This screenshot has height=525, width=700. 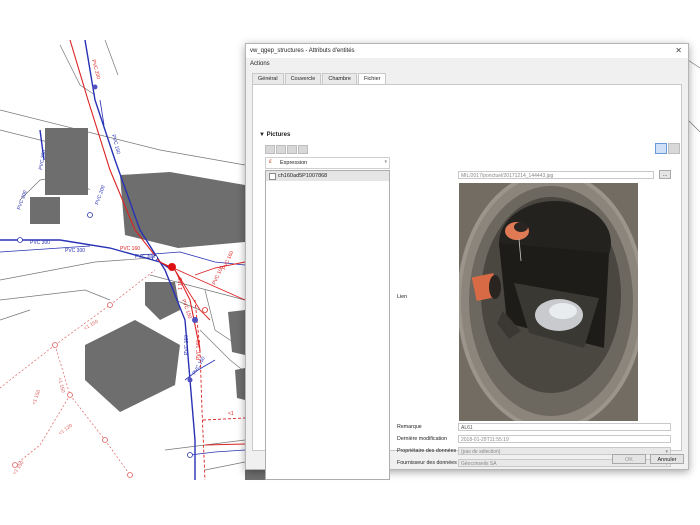 What do you see at coordinates (281, 149) in the screenshot?
I see `delete-icon` at bounding box center [281, 149].